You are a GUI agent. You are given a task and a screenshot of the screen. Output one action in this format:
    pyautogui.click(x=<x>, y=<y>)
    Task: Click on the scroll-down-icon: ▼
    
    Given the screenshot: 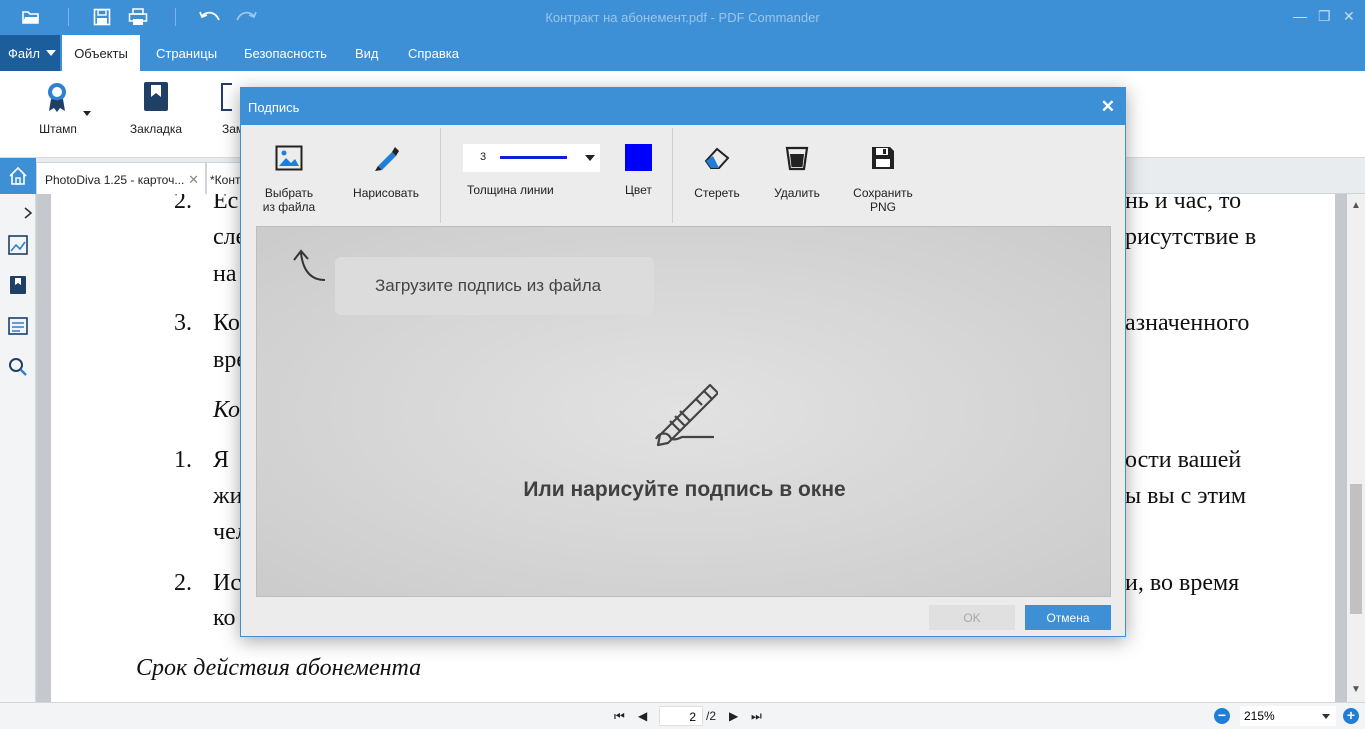 What is the action you would take?
    pyautogui.click(x=1356, y=689)
    